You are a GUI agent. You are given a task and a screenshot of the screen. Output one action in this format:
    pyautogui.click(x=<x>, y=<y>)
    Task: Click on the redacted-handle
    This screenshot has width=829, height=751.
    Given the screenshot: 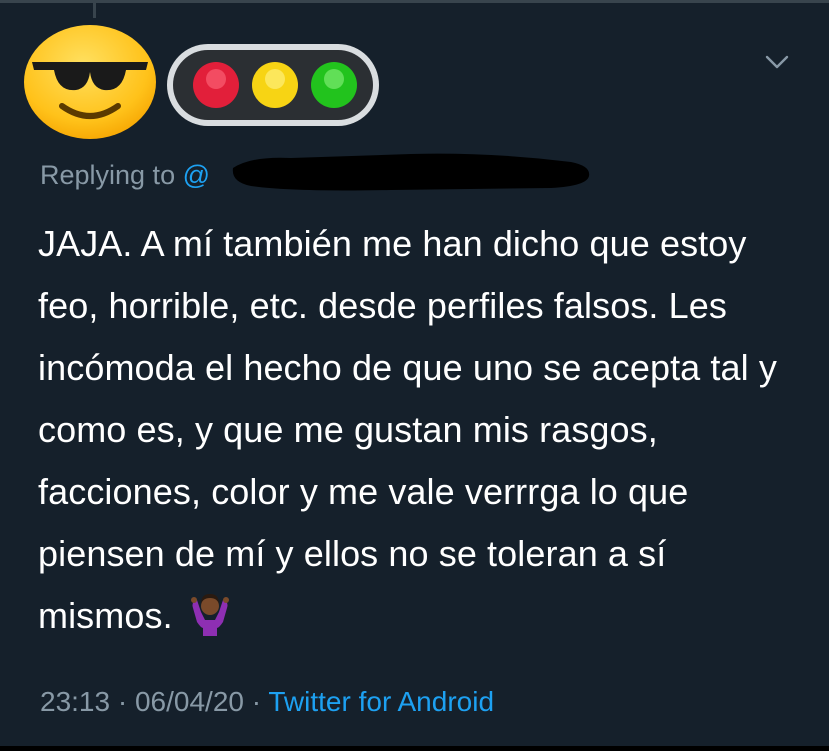 What is the action you would take?
    pyautogui.click(x=411, y=172)
    